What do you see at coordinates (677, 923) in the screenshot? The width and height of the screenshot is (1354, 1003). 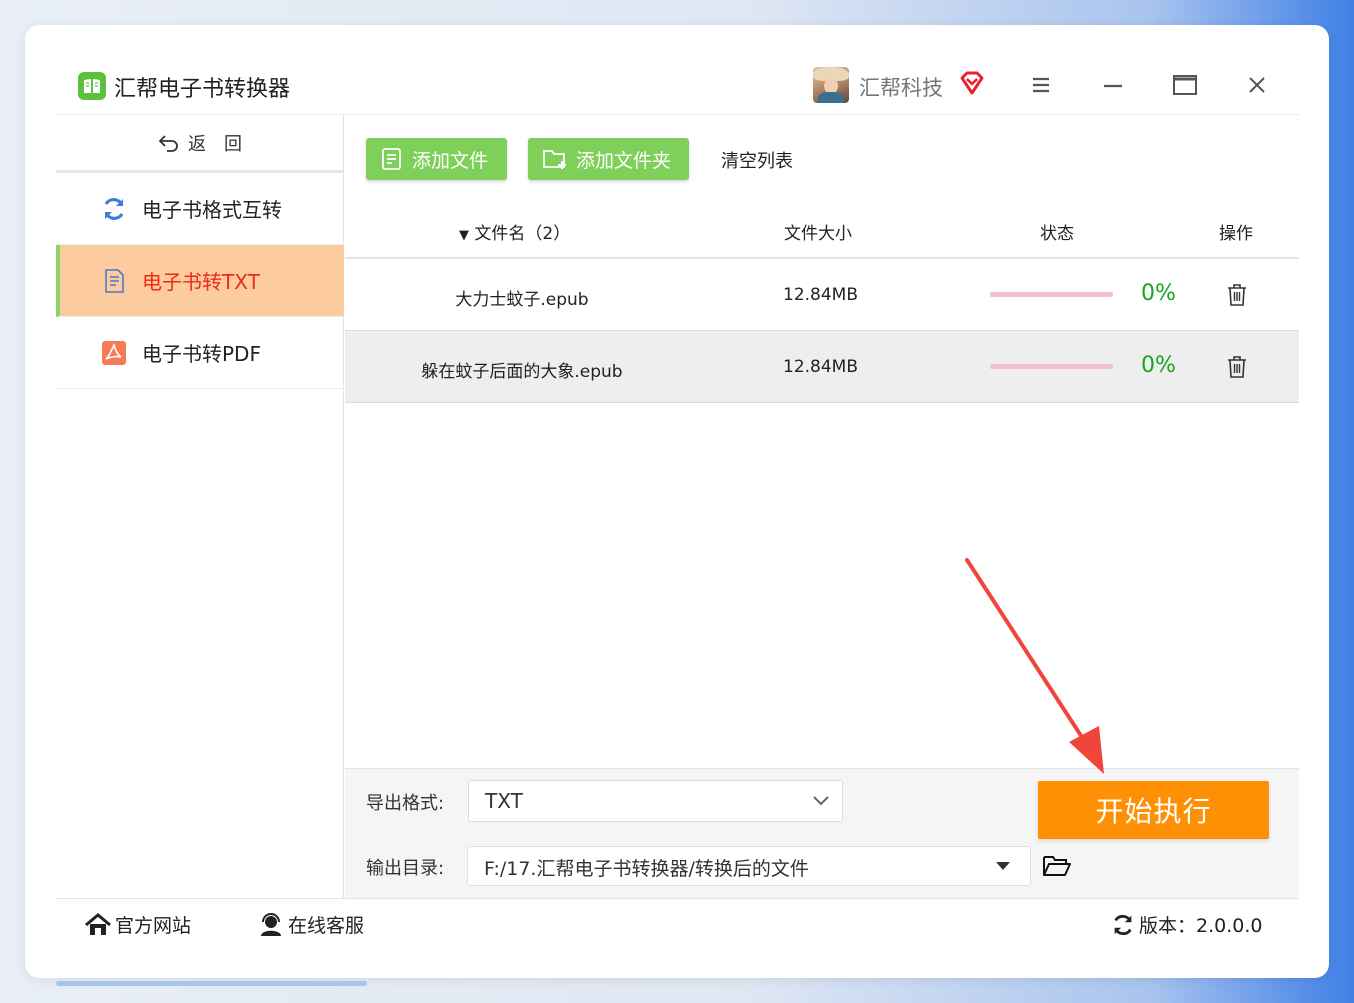 I see `footer: 官方网站 在线客服 版本：2.0.0.0` at bounding box center [677, 923].